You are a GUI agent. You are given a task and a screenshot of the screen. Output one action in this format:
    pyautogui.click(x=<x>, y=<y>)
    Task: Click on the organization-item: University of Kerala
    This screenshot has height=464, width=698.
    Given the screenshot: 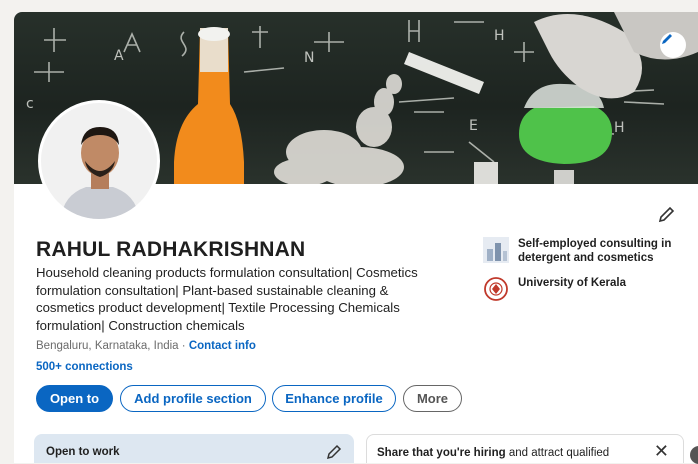 What is the action you would take?
    pyautogui.click(x=583, y=289)
    